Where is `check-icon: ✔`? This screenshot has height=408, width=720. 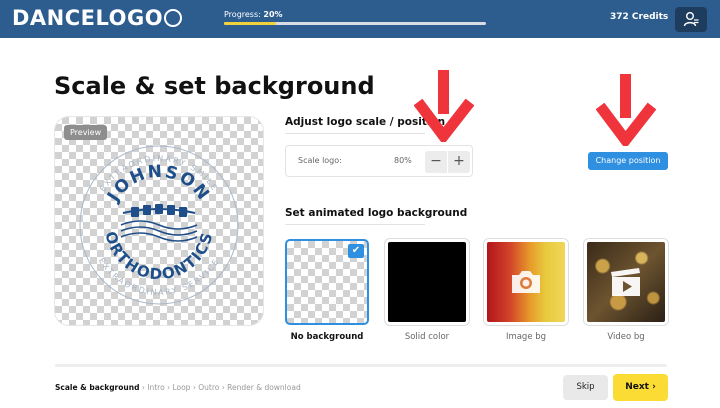 check-icon: ✔ is located at coordinates (356, 251).